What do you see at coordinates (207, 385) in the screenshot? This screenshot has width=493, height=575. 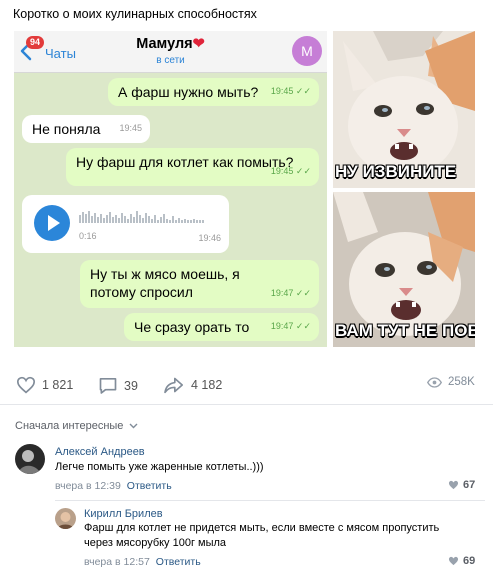 I see `share-count: 4 182` at bounding box center [207, 385].